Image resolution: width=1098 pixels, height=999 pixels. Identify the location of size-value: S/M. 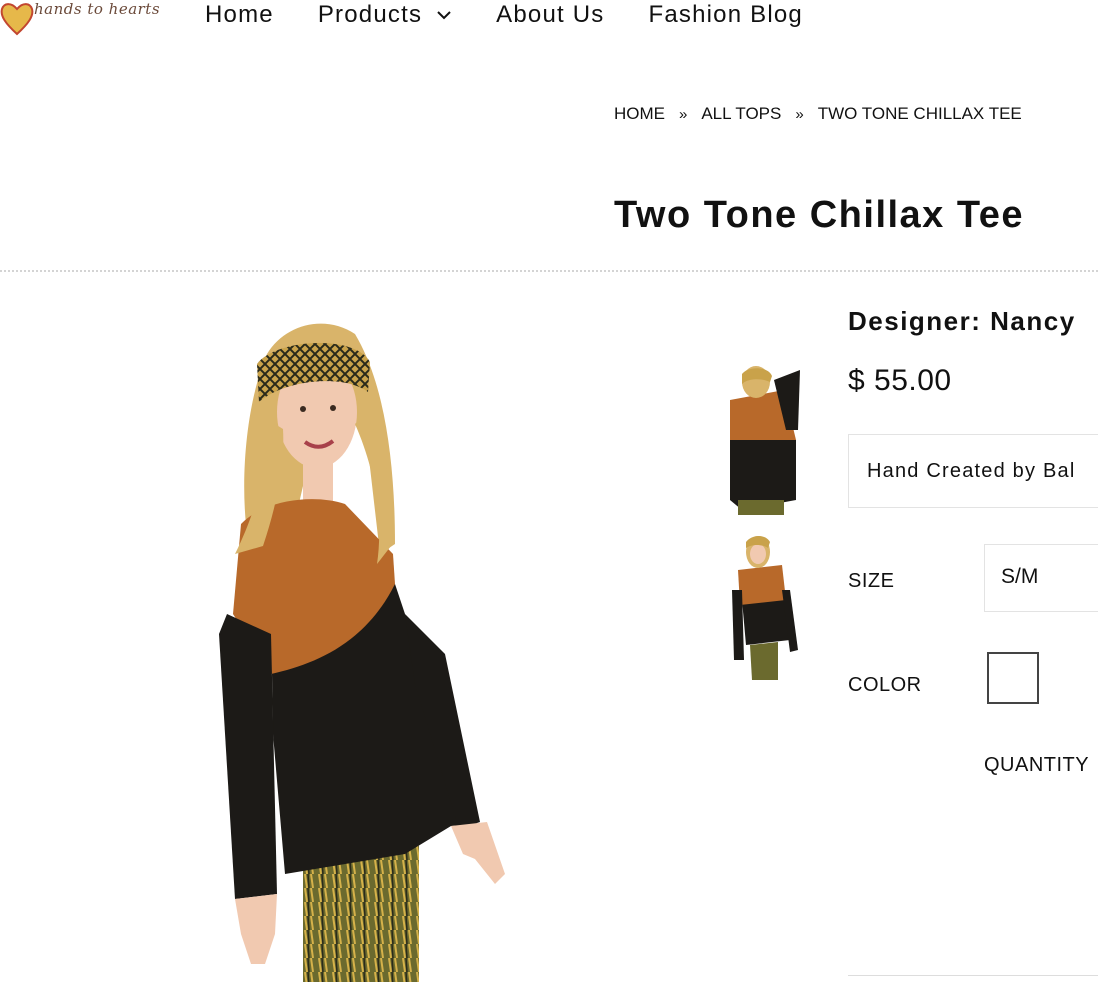
(1020, 576).